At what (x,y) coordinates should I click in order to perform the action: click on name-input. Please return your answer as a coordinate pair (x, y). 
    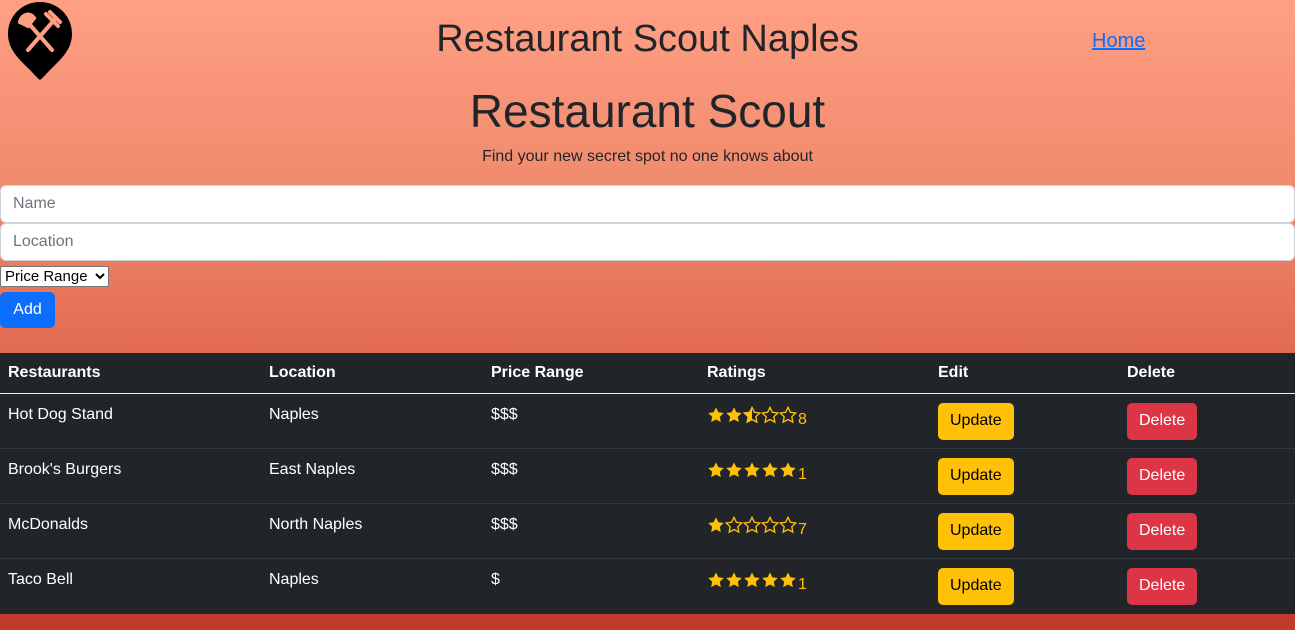
    Looking at the image, I should click on (647, 204).